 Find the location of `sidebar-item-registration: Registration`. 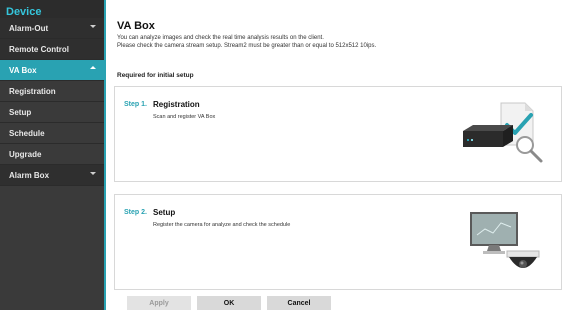

sidebar-item-registration: Registration is located at coordinates (52, 91).